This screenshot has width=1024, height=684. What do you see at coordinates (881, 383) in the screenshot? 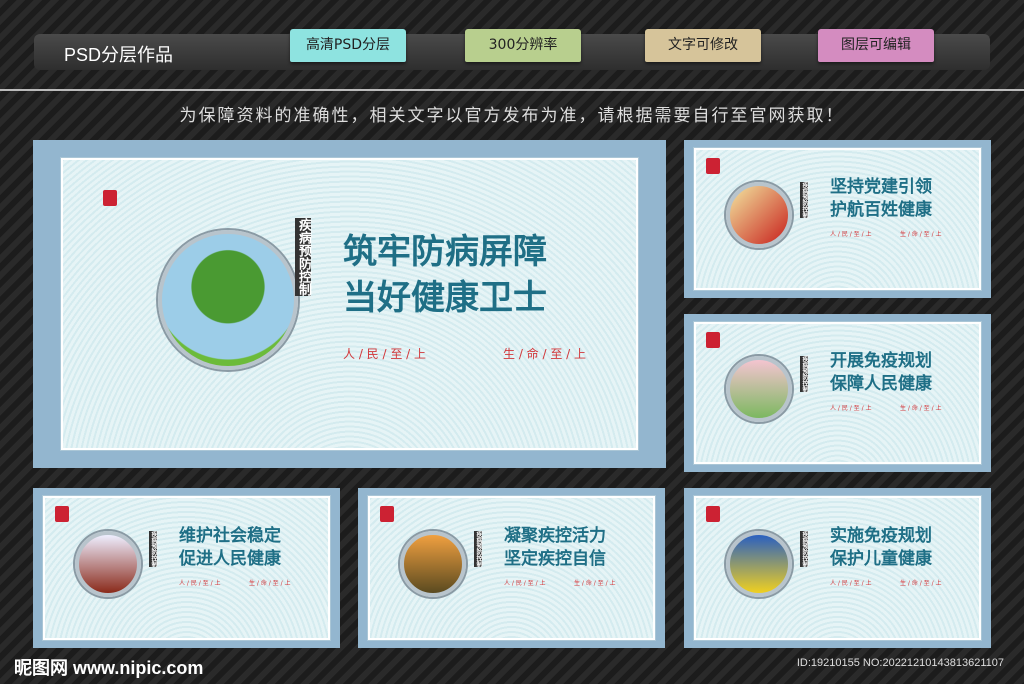
I see `headline-line-2: 保障人民健康` at bounding box center [881, 383].